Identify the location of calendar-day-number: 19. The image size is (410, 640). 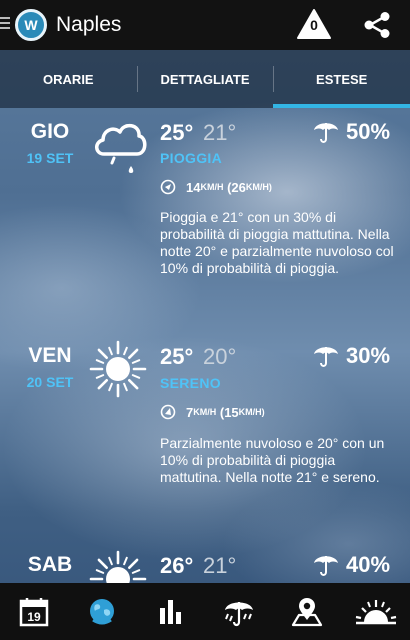
(34, 617).